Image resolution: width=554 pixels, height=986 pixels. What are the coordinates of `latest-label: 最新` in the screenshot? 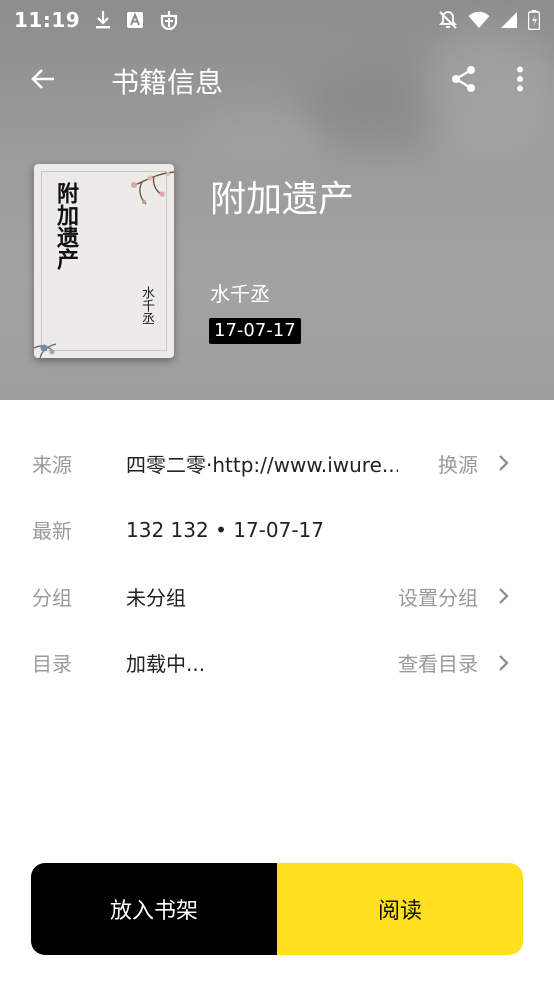 It's located at (52, 531).